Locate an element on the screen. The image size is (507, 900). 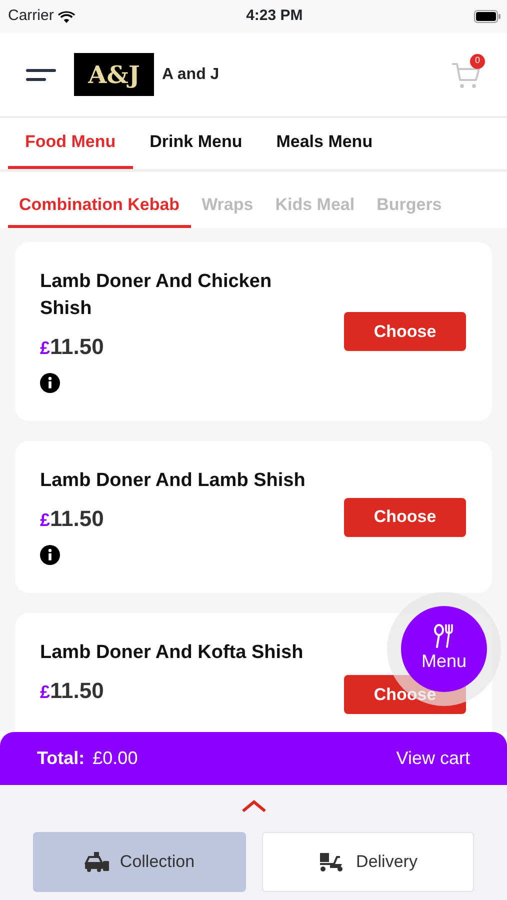
view-cart-link: View cart is located at coordinates (433, 758).